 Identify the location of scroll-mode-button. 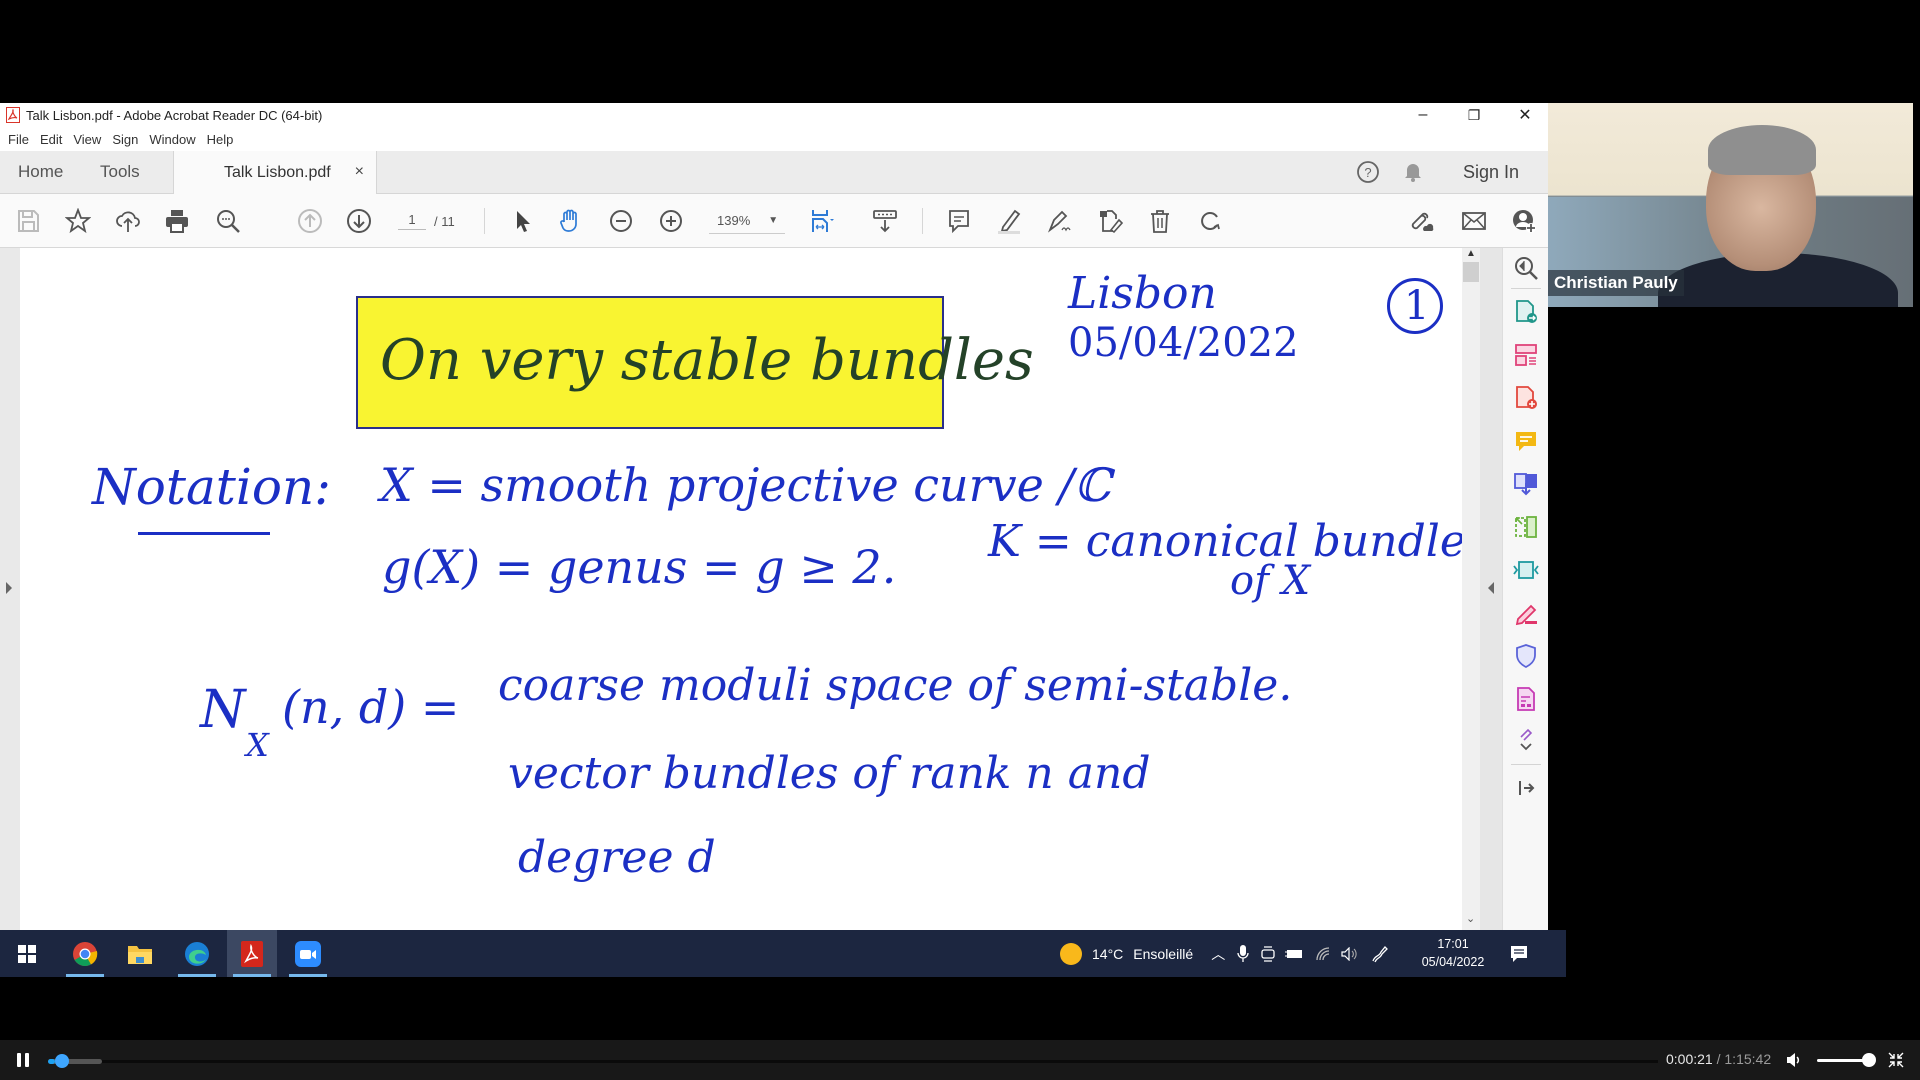
(885, 221).